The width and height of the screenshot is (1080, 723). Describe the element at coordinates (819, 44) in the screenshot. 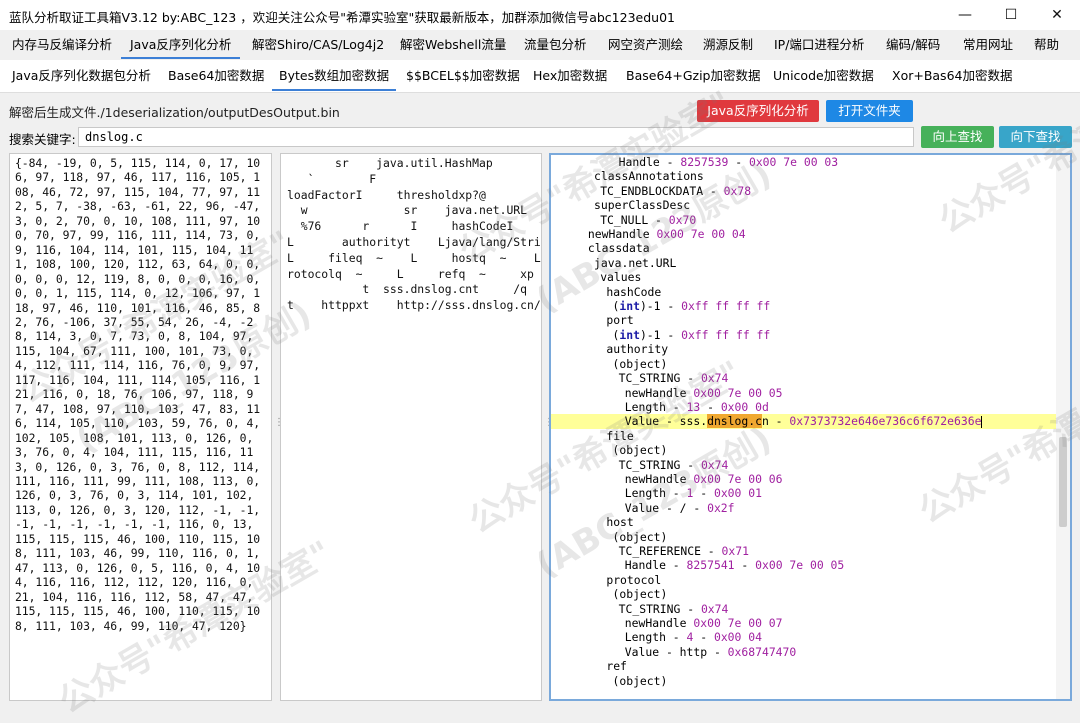

I see `tab-ip-port-process: IP/端口进程分析` at that location.